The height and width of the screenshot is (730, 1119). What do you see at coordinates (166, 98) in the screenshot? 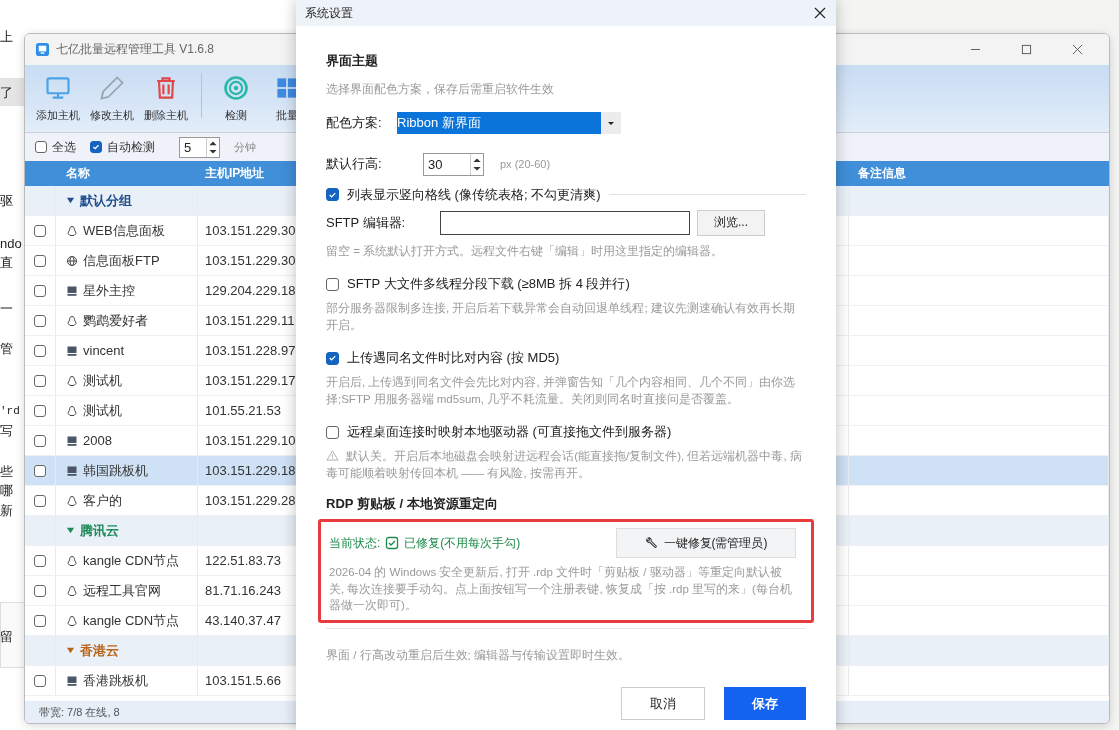
I see `toolbar-button: 删除主机` at bounding box center [166, 98].